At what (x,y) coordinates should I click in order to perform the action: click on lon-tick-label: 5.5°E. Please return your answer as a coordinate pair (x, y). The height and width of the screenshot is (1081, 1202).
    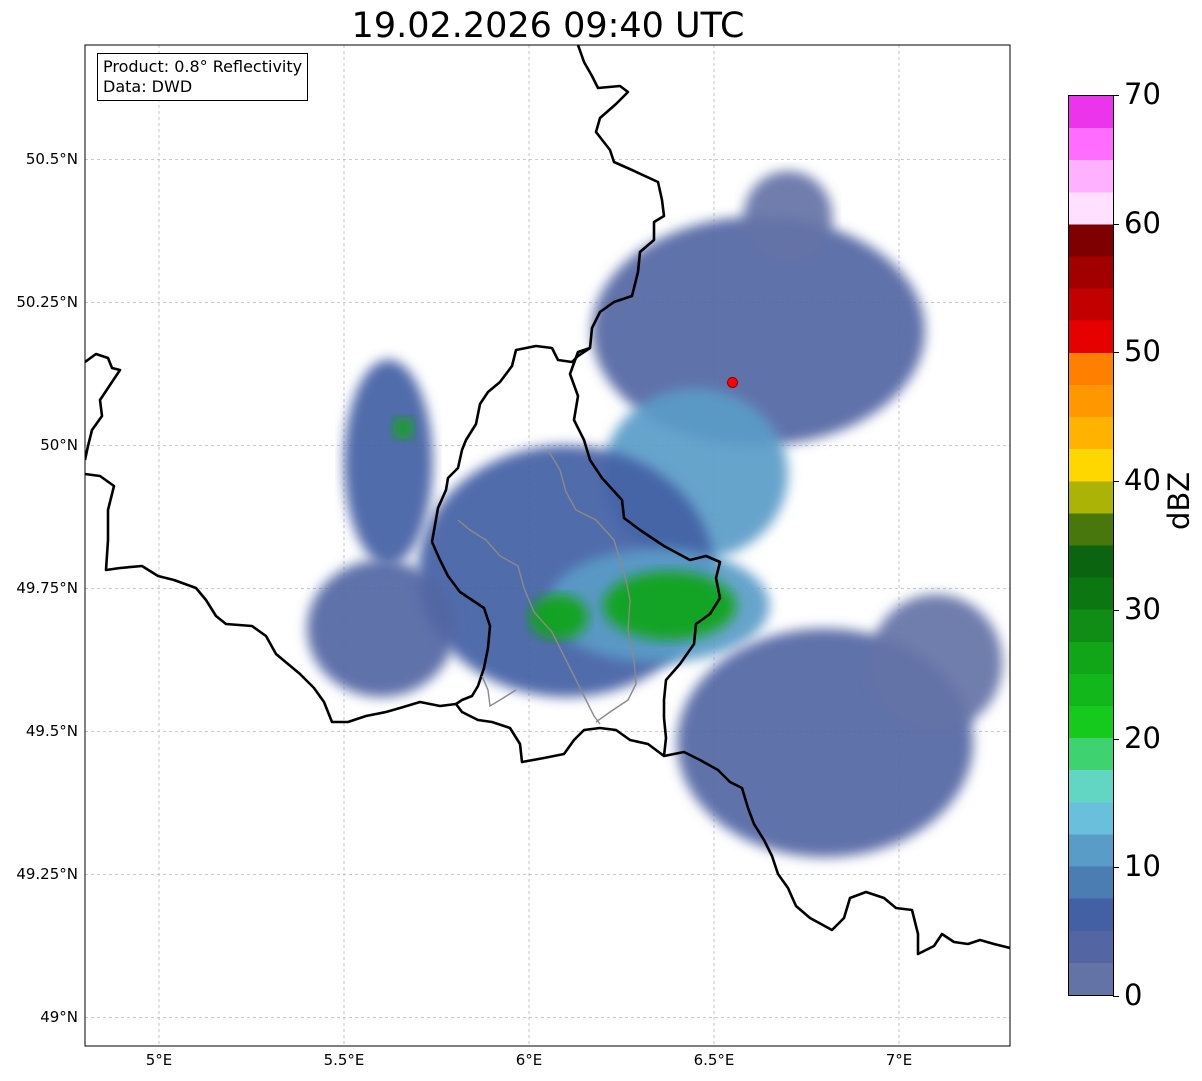
    Looking at the image, I should click on (344, 1060).